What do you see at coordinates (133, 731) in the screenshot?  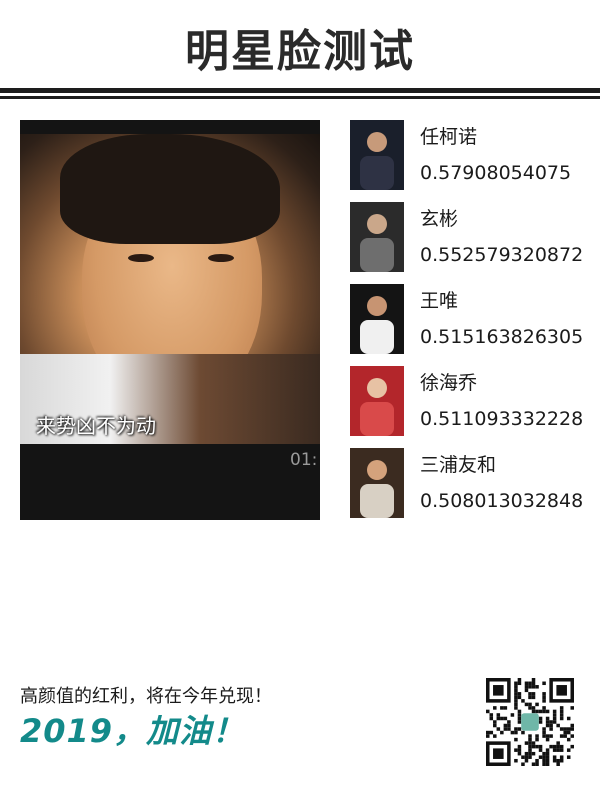 I see `tagline-text: 2019，加油！` at bounding box center [133, 731].